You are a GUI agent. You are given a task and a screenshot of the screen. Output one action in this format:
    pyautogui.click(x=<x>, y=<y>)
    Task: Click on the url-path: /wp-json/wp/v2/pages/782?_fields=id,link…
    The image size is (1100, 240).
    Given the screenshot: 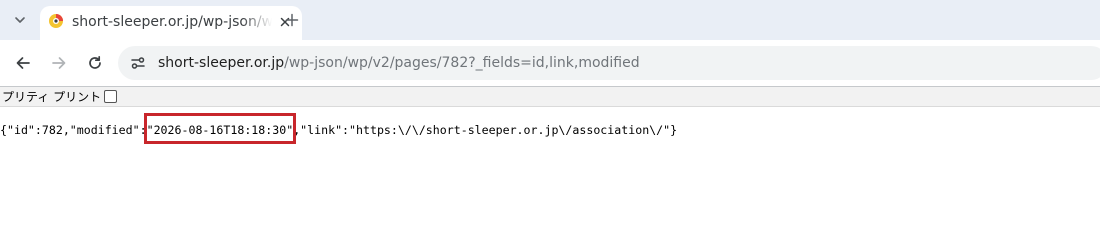 What is the action you would take?
    pyautogui.click(x=462, y=63)
    